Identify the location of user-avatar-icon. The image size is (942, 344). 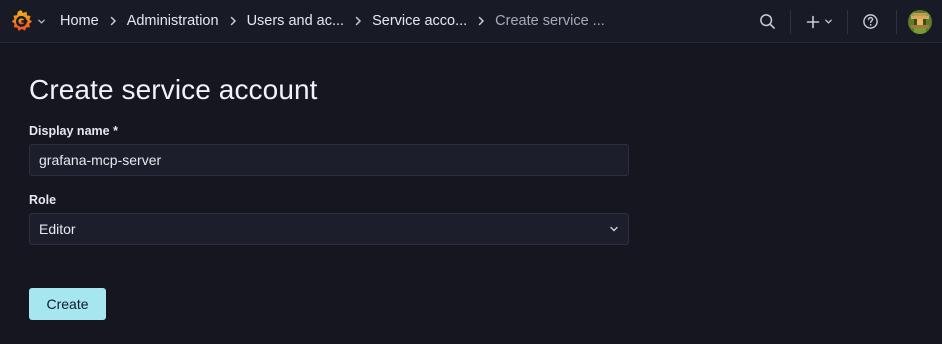
(920, 21).